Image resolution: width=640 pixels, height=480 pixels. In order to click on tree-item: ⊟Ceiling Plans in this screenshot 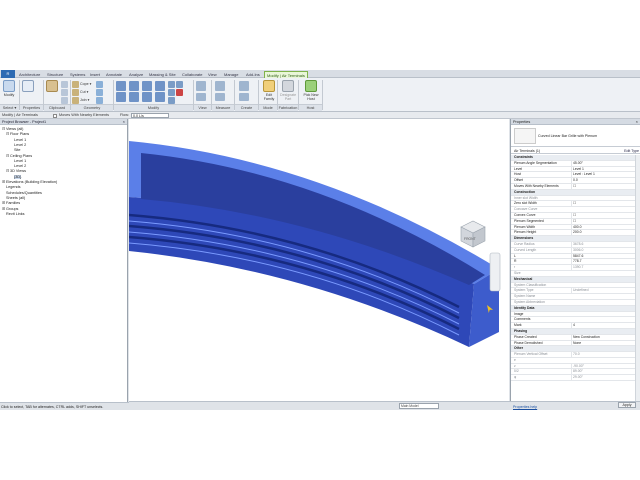, I will do `click(19, 156)`.